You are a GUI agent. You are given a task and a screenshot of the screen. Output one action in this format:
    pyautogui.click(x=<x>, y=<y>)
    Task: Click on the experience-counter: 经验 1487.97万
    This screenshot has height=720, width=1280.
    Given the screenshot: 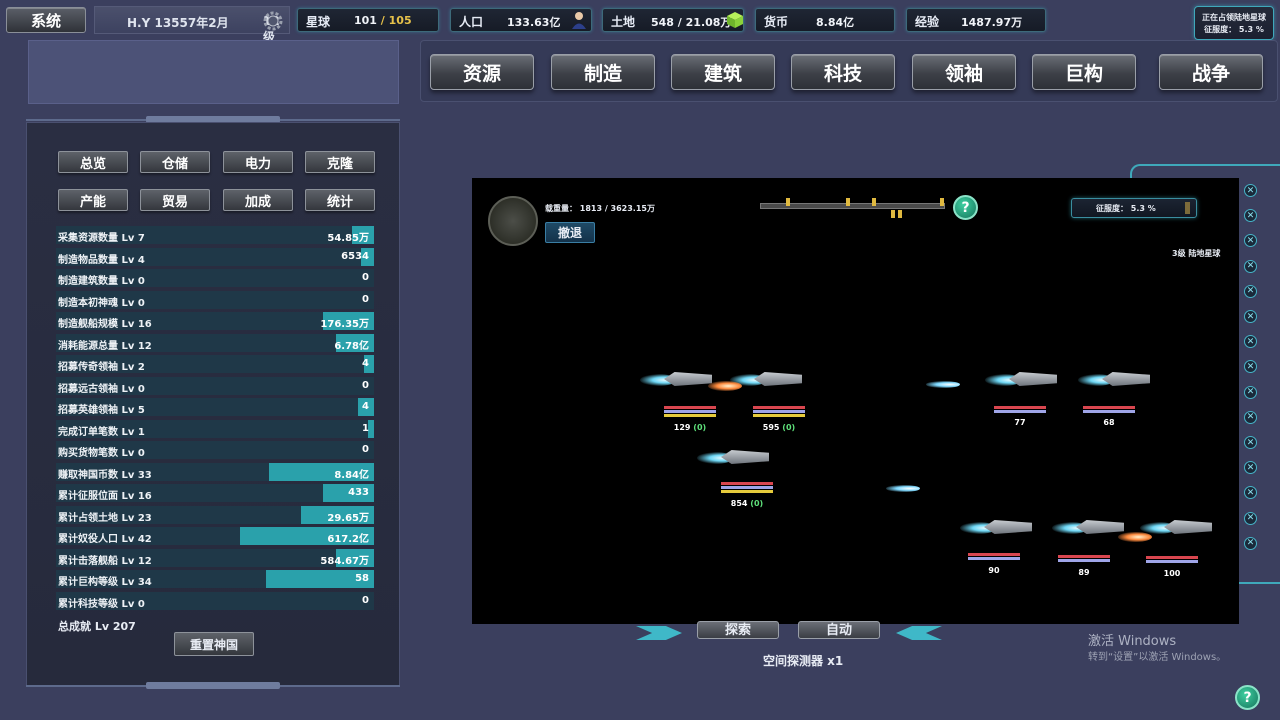 What is the action you would take?
    pyautogui.click(x=976, y=20)
    